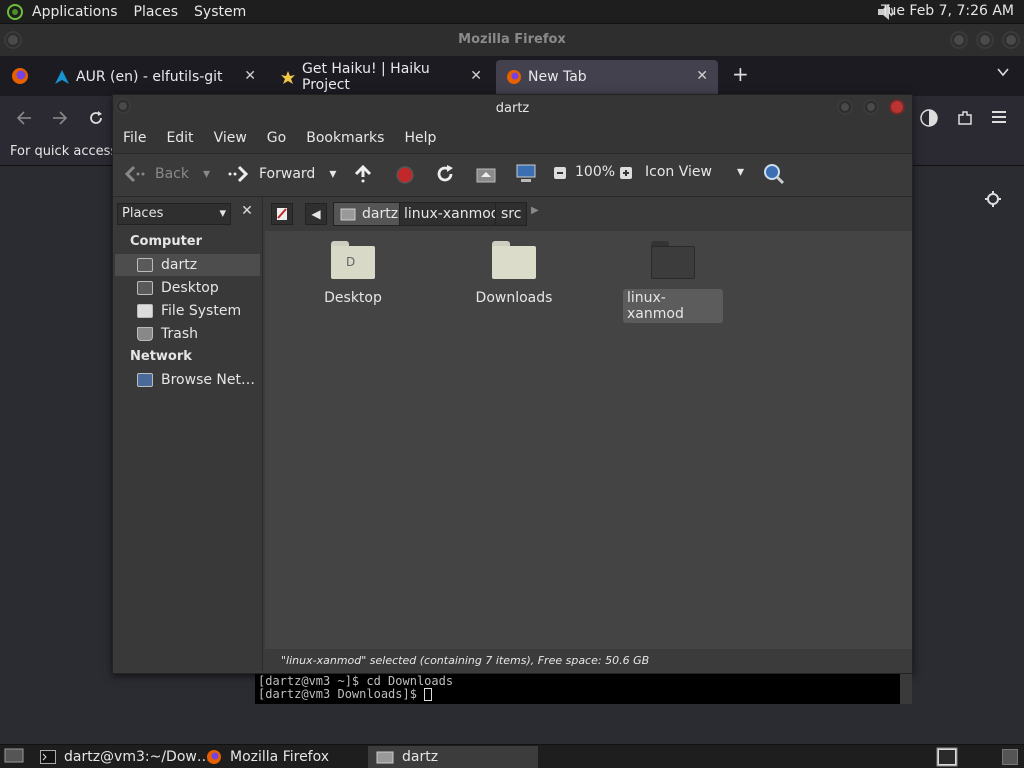 The width and height of the screenshot is (1024, 768). What do you see at coordinates (24, 118) in the screenshot?
I see `back-arrow-icon` at bounding box center [24, 118].